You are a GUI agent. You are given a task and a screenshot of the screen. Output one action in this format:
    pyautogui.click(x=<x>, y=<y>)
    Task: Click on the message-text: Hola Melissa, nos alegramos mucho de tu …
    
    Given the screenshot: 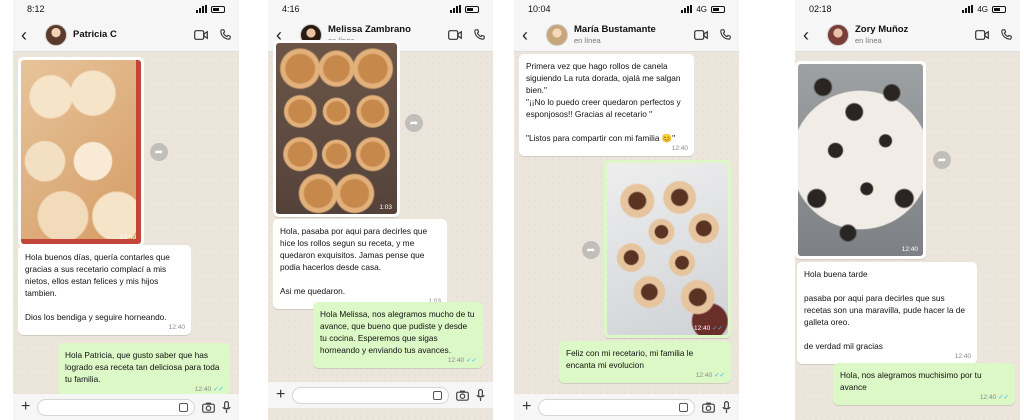 What is the action you would take?
    pyautogui.click(x=397, y=332)
    